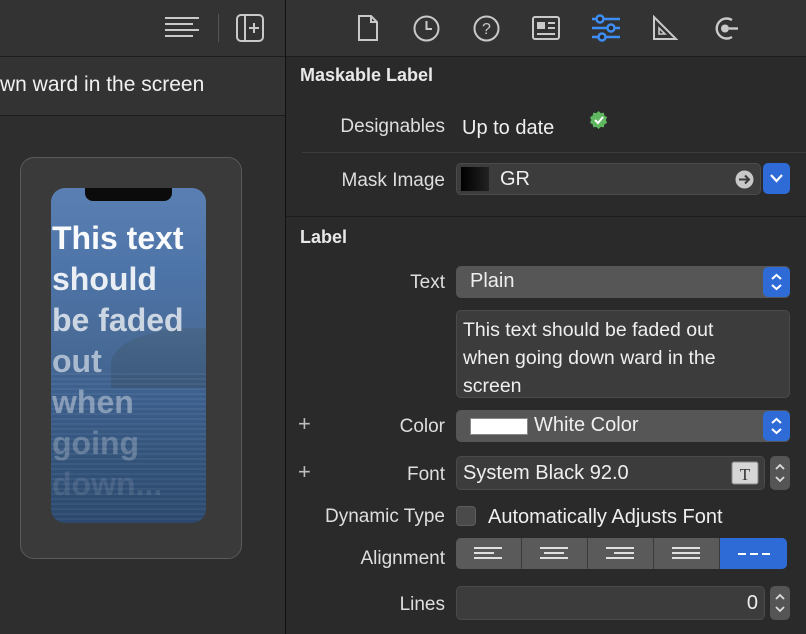 This screenshot has width=806, height=634. I want to click on mask-image-dropdown-button, so click(776, 178).